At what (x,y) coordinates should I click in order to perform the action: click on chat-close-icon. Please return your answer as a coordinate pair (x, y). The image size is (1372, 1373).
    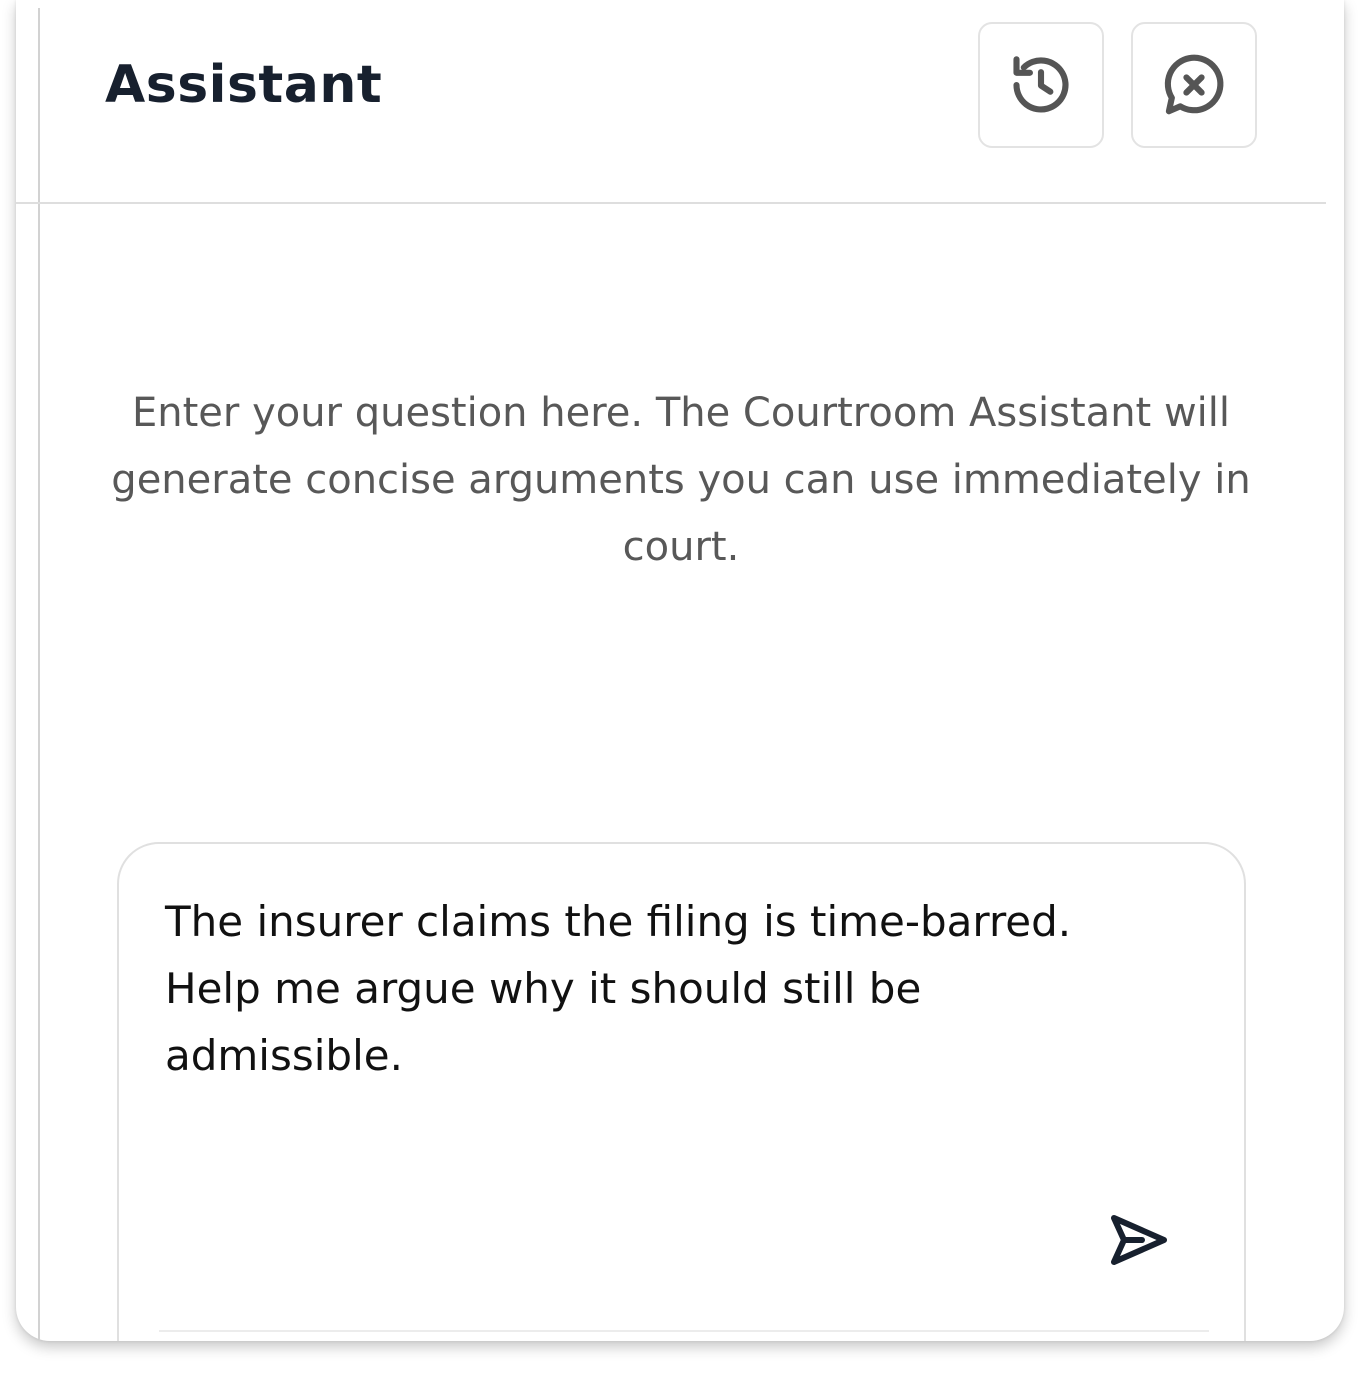
    Looking at the image, I should click on (1194, 84).